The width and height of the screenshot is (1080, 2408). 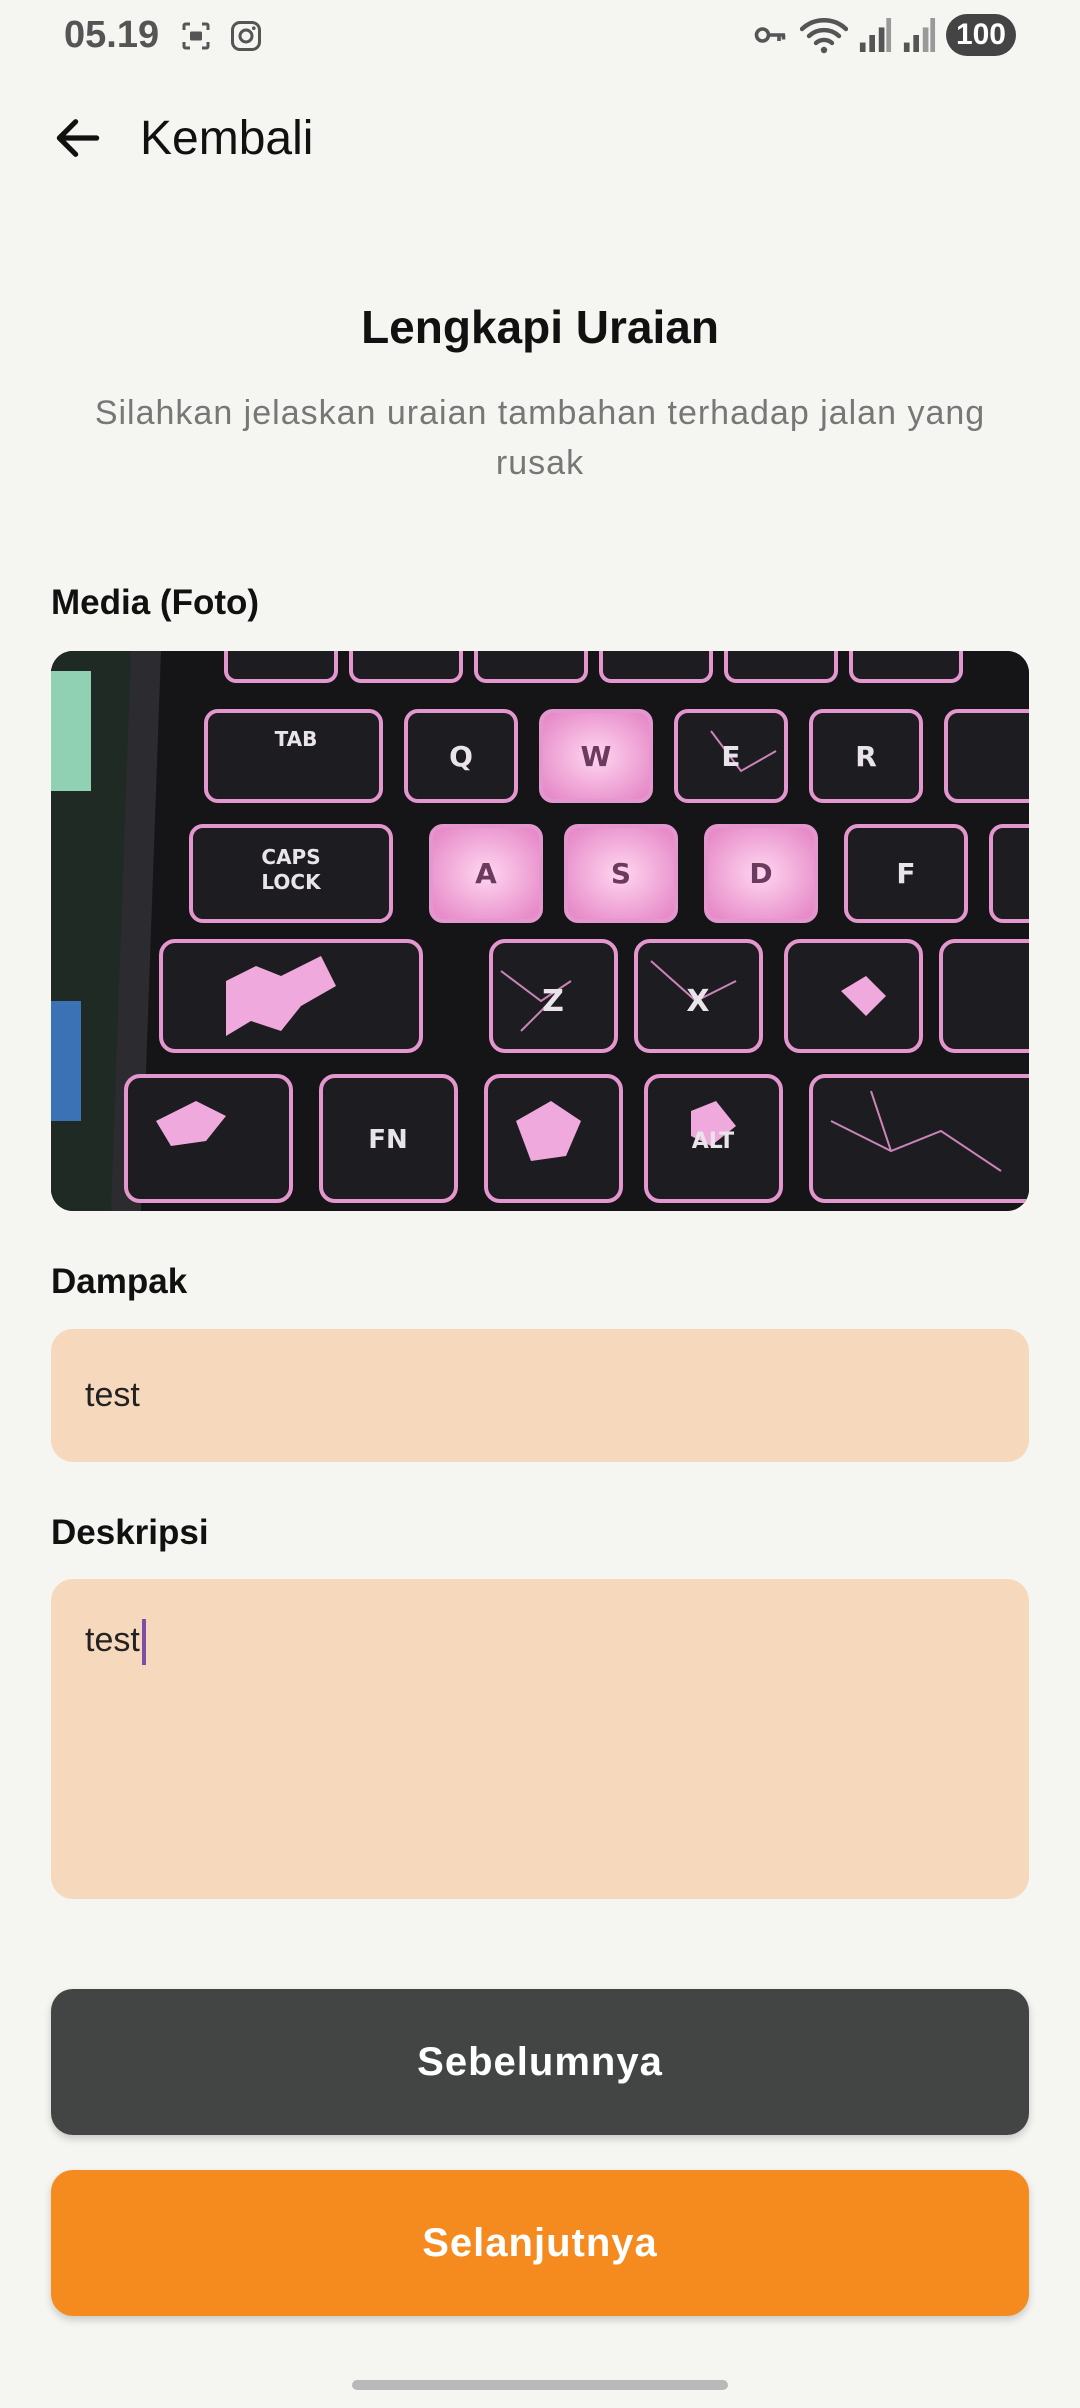 I want to click on status-right-icons: 100, so click(x=883, y=35).